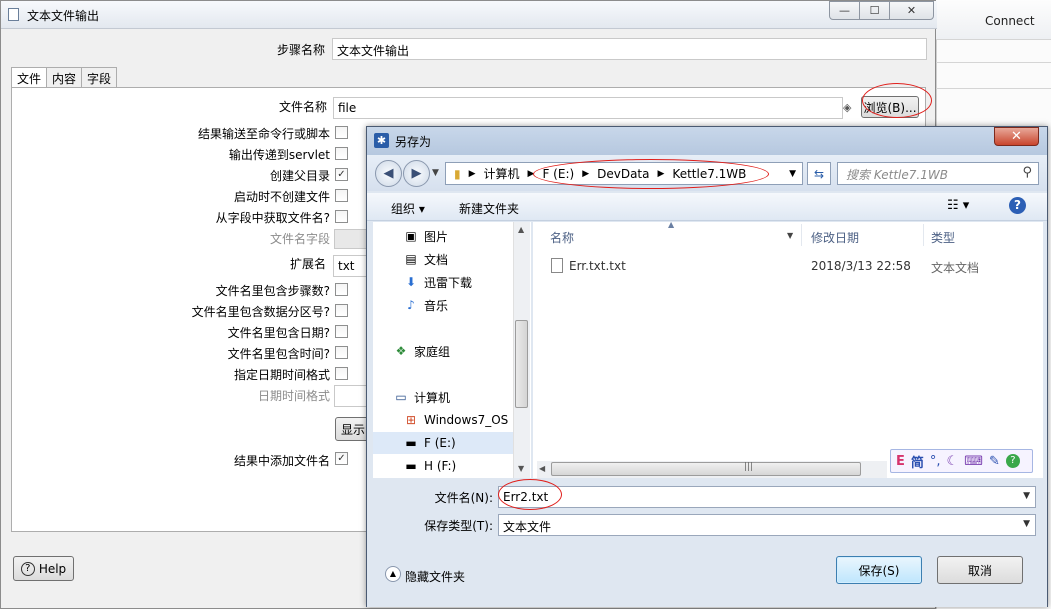  Describe the element at coordinates (557, 265) in the screenshot. I see `text-file-icon` at that location.